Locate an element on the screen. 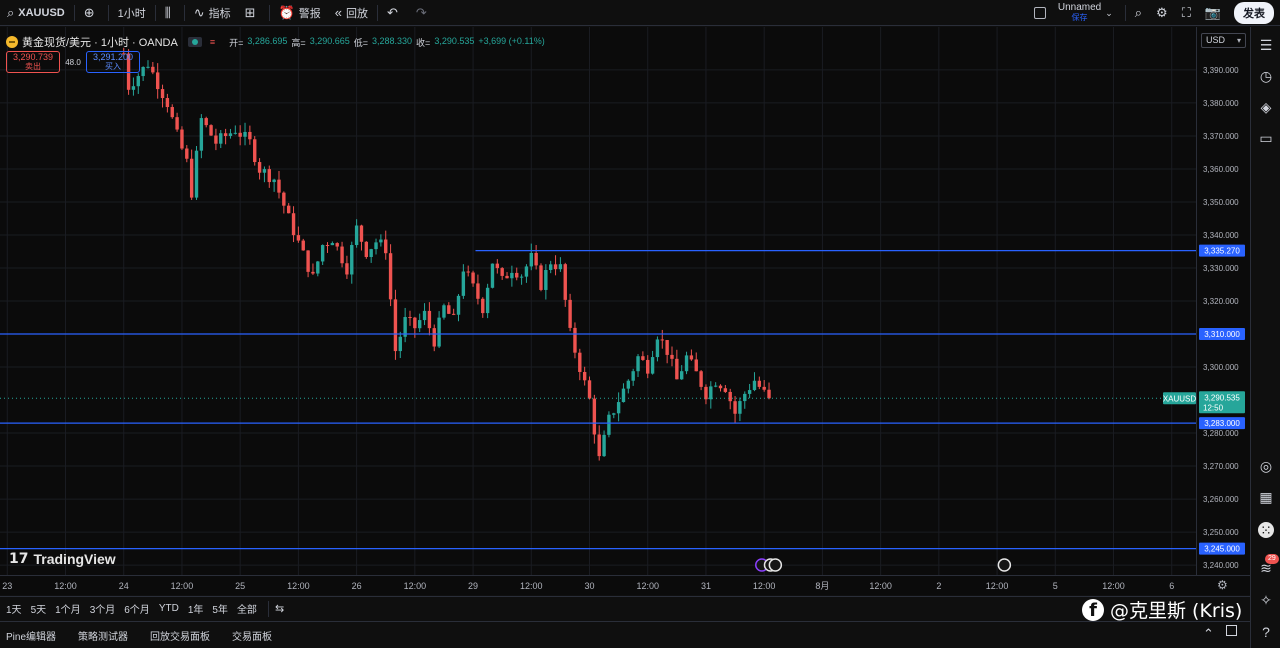 Image resolution: width=1280 pixels, height=648 pixels. templates-button: ⊞ is located at coordinates (252, 13).